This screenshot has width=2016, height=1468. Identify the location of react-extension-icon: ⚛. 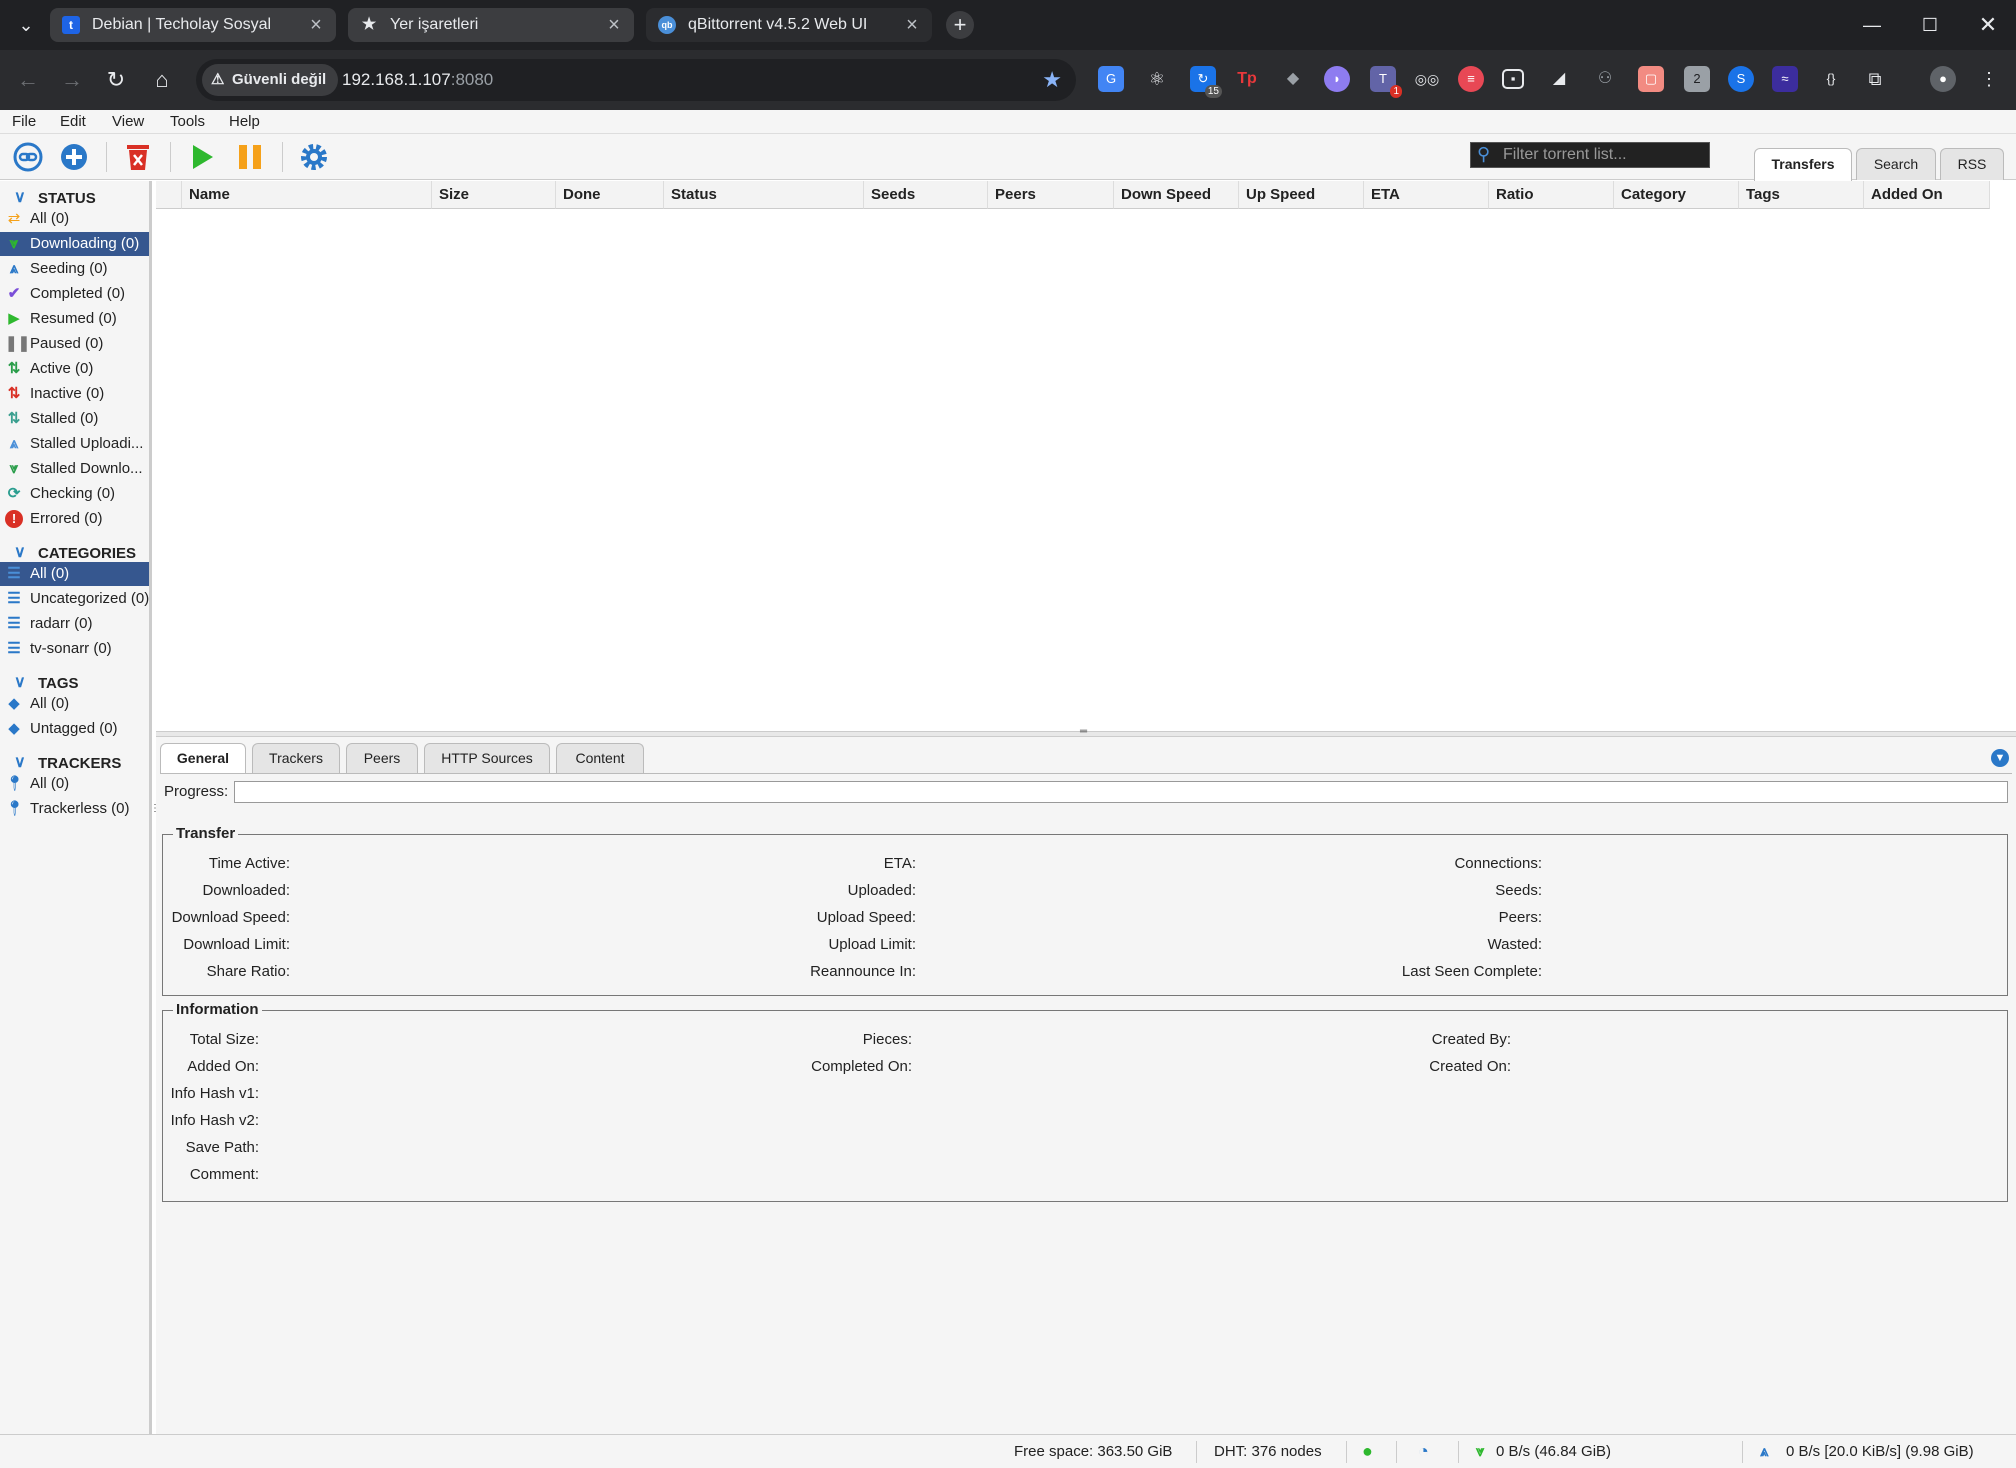
(1157, 79).